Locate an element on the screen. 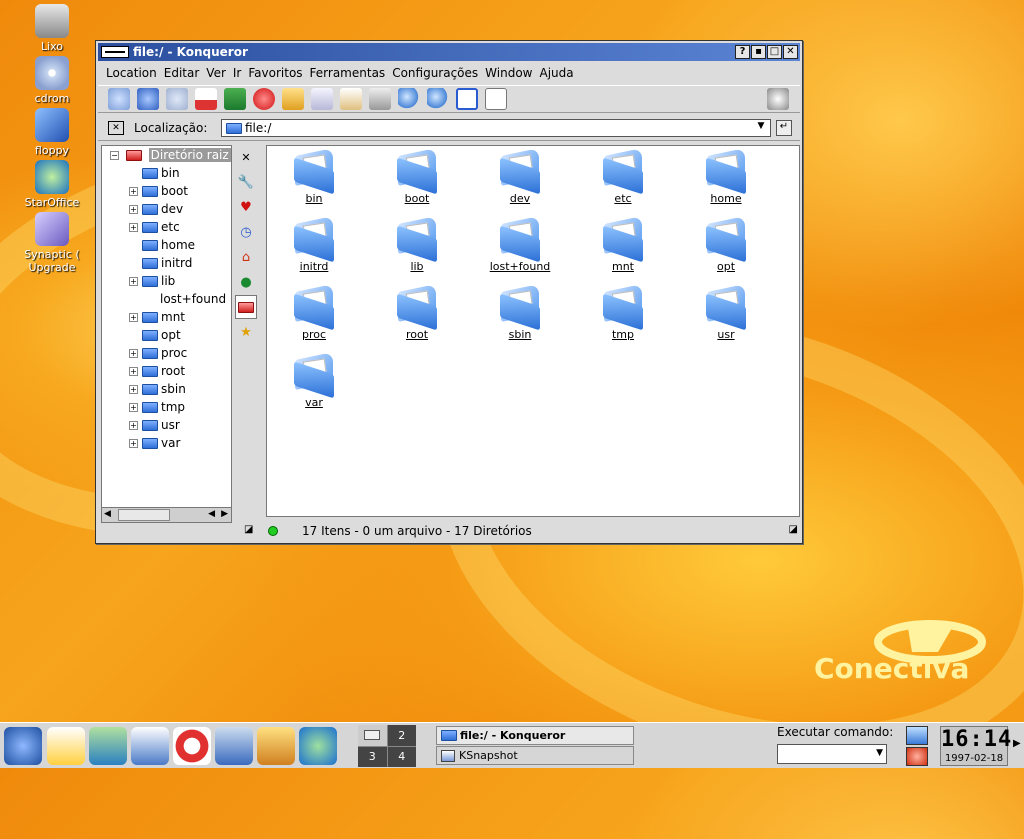 The width and height of the screenshot is (1024, 839). file-item-initrd: initrd is located at coordinates (314, 244).